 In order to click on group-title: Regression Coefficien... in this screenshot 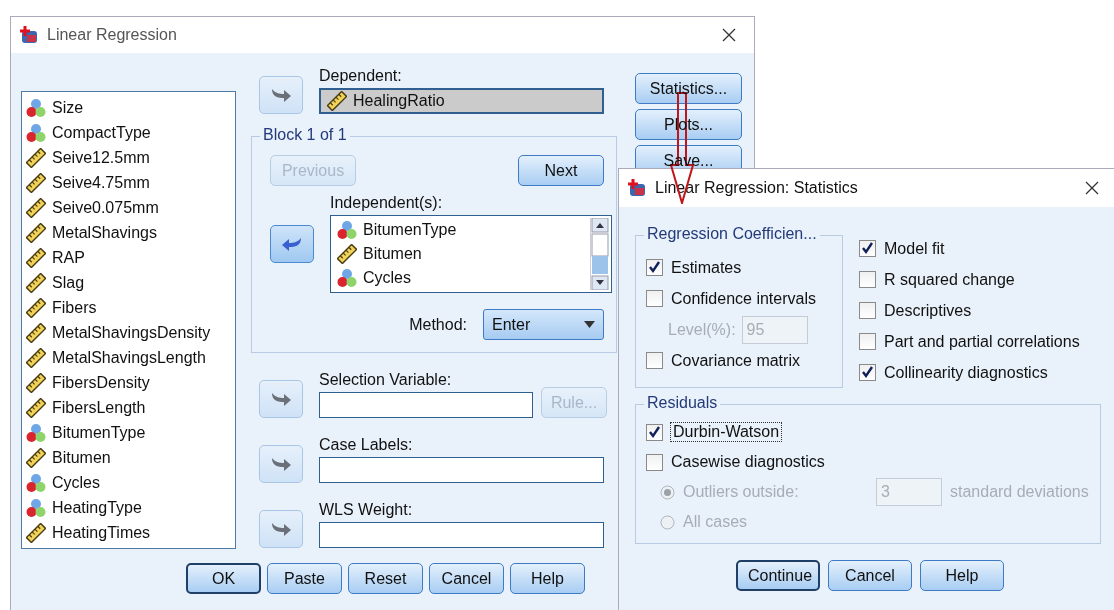, I will do `click(732, 234)`.